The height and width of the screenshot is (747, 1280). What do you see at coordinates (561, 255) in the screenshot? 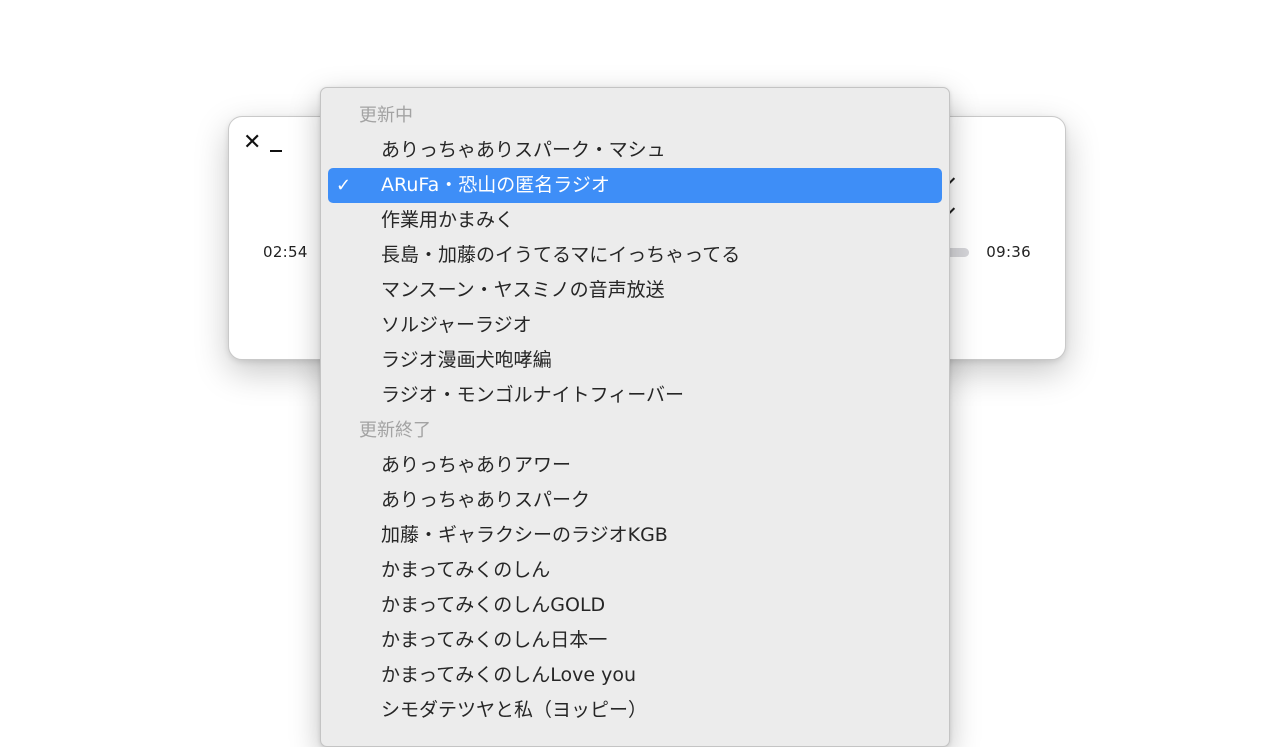
I see `menu-item-label: 長島・加藤のイうてるマにイっちゃってる` at bounding box center [561, 255].